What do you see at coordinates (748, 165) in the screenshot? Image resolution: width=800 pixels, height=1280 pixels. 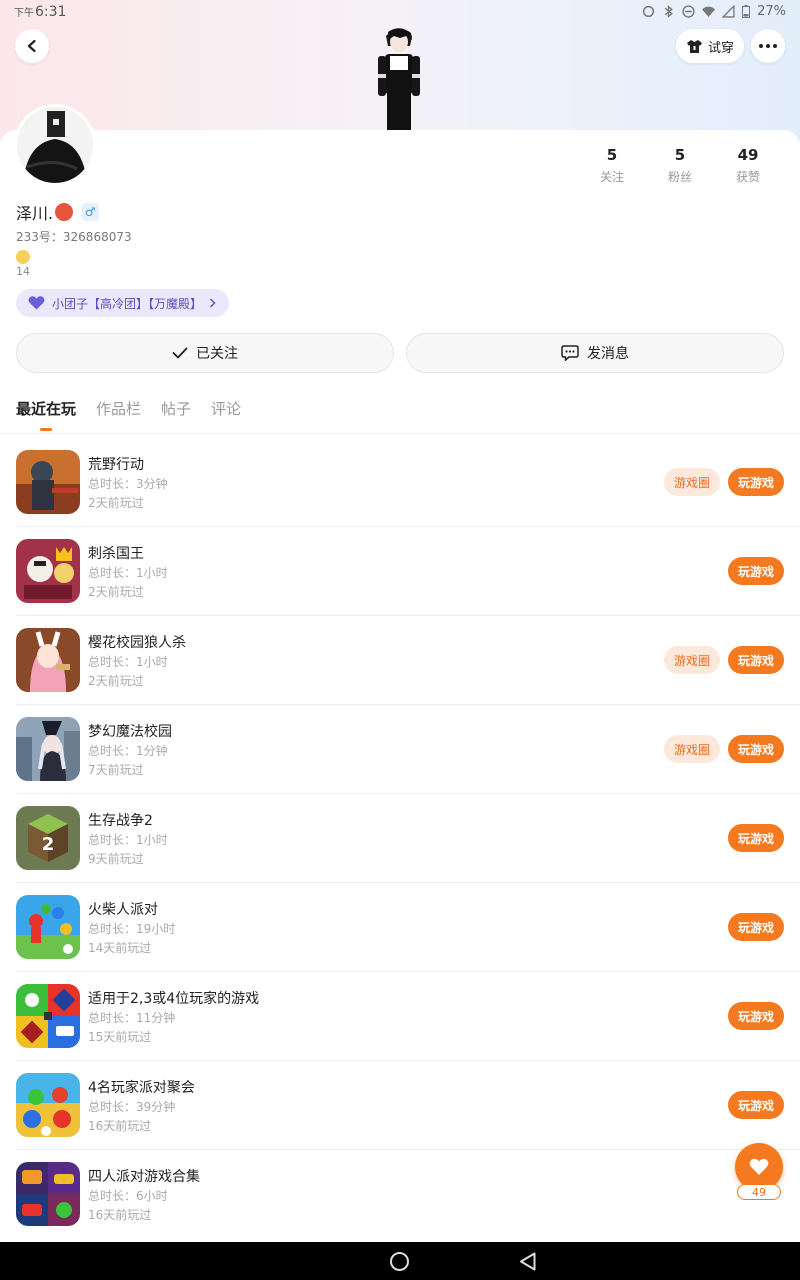 I see `stat-likes: 49 获赞` at bounding box center [748, 165].